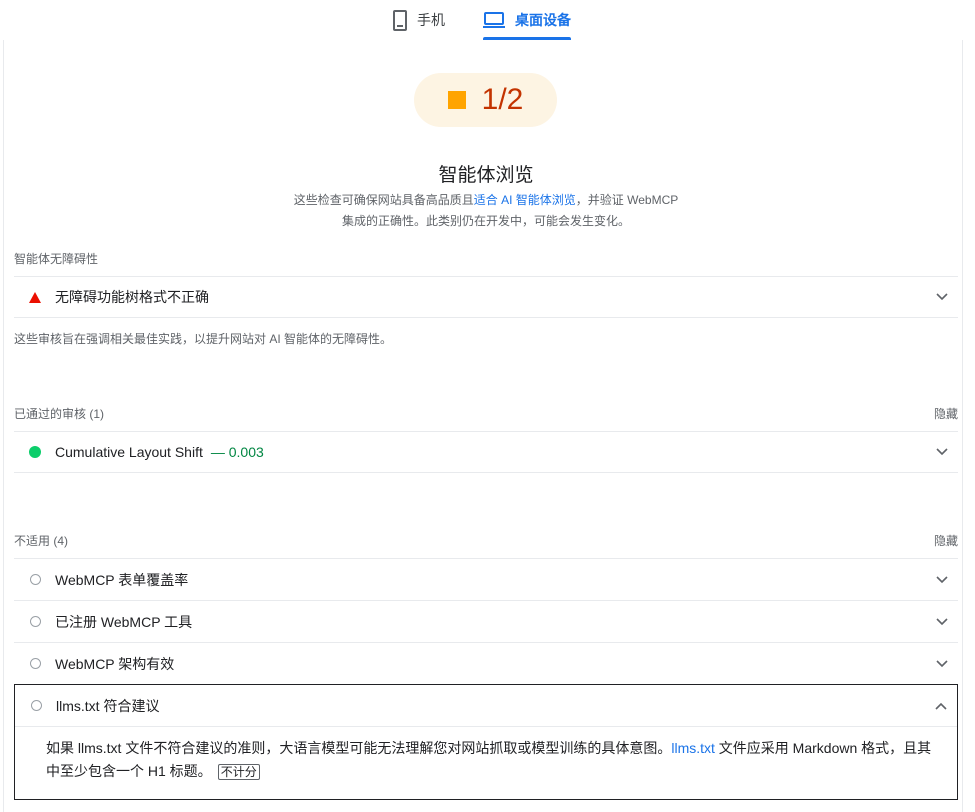  What do you see at coordinates (35, 452) in the screenshot?
I see `pass-circle-icon` at bounding box center [35, 452].